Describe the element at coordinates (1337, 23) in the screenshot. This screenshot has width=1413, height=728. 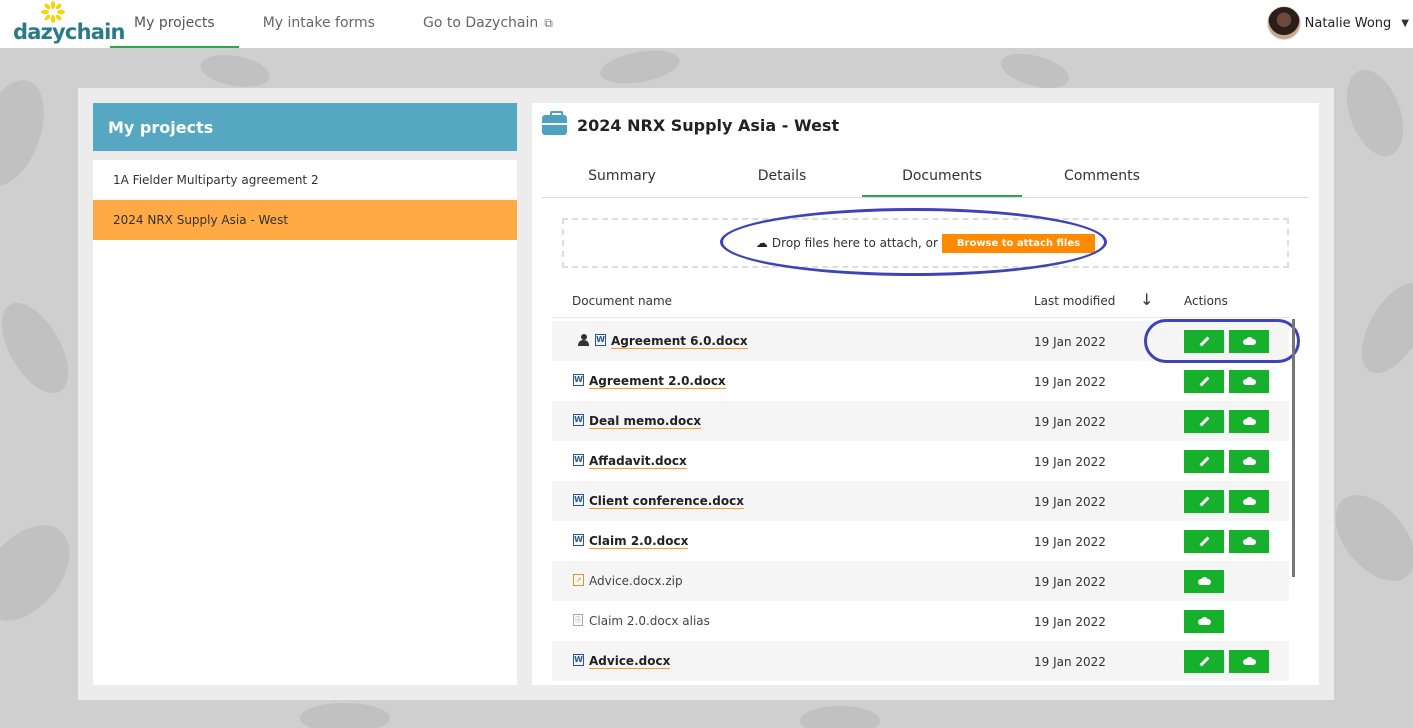
I see `user-menu: Natalie Wong ▼` at that location.